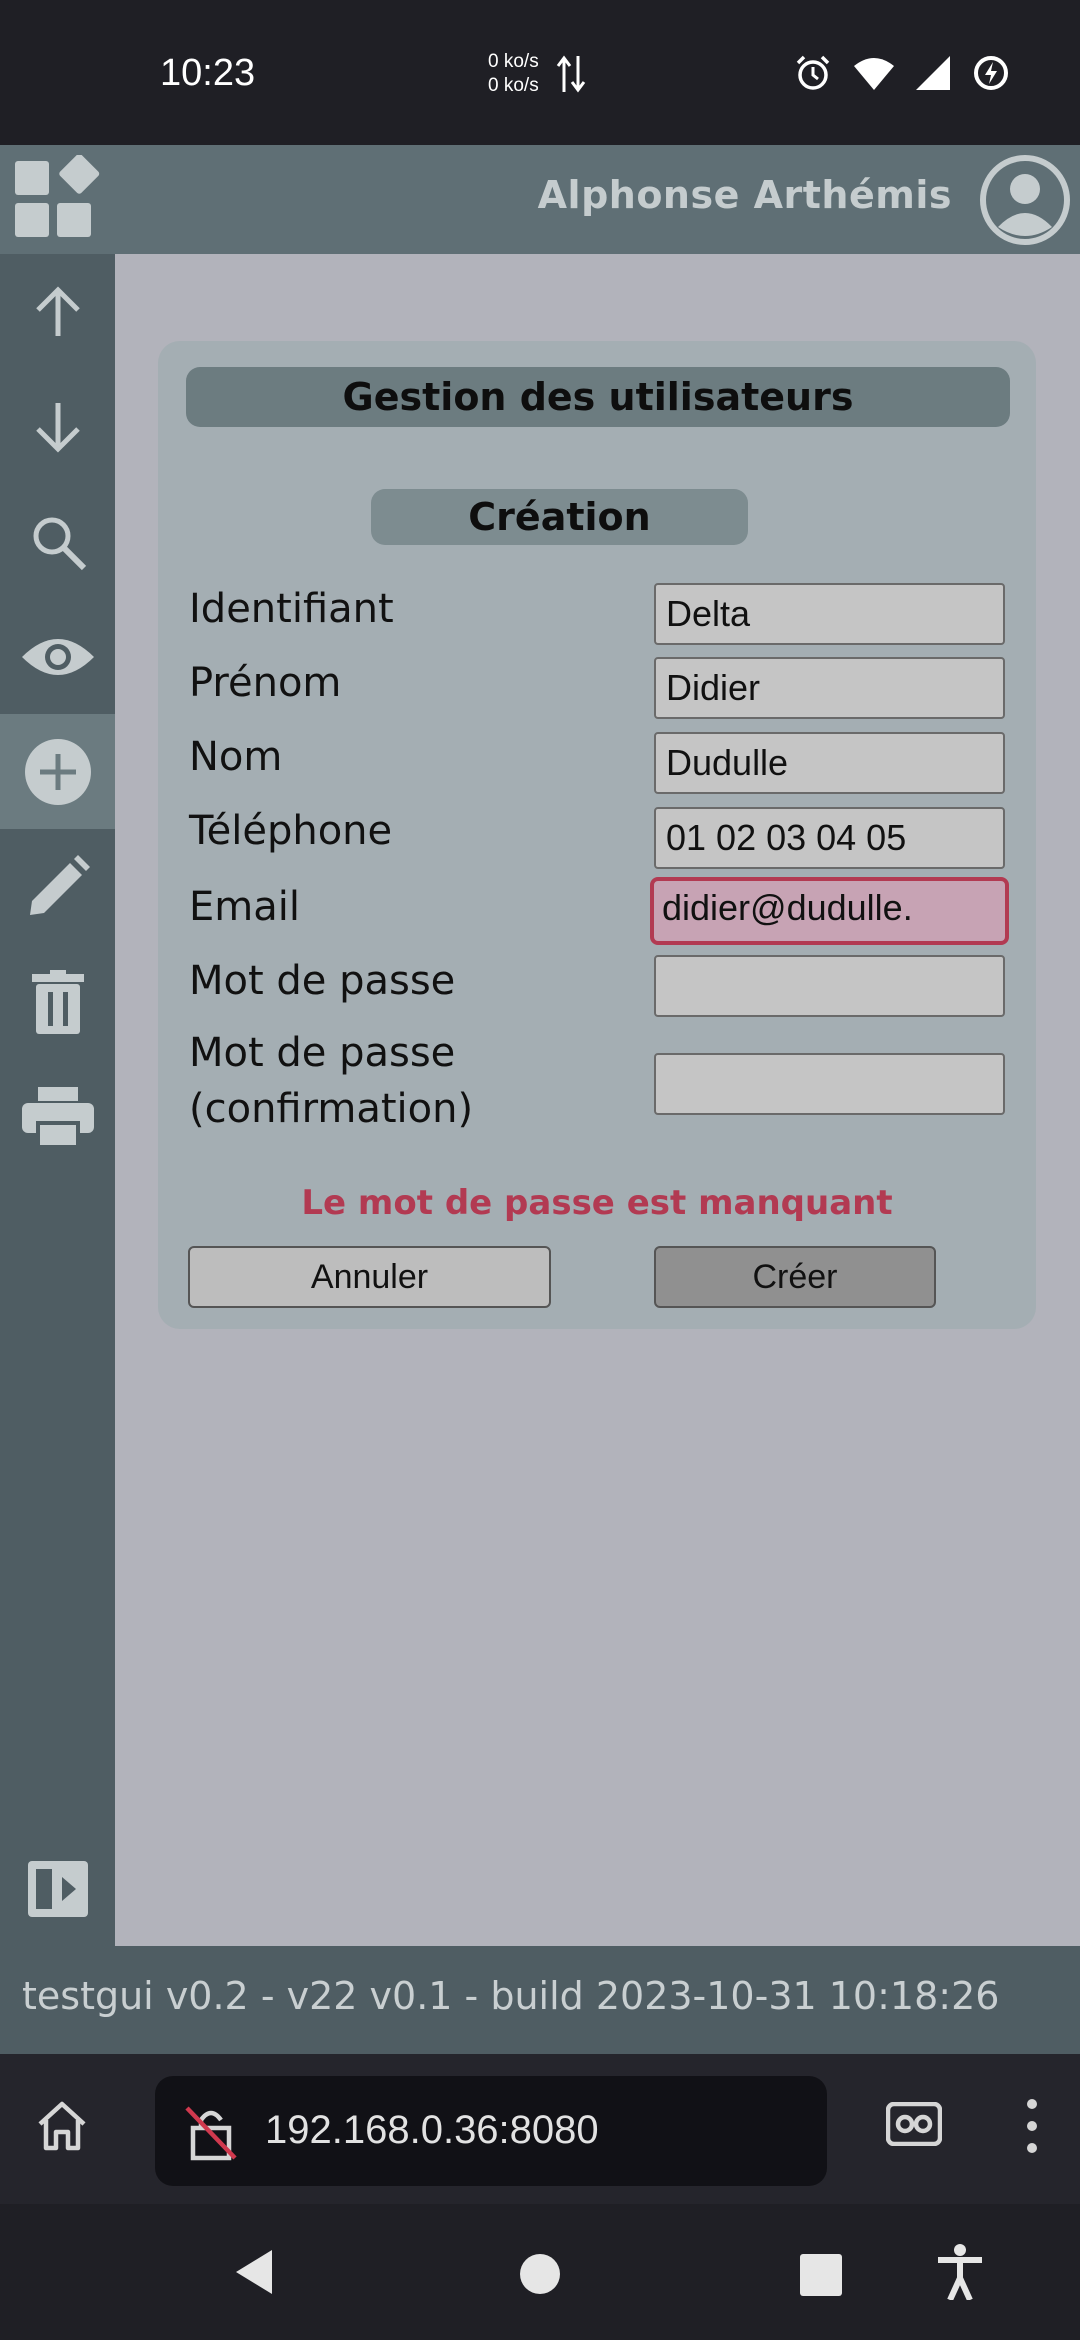 This screenshot has height=2340, width=1080. I want to click on sidebar-item-search, so click(57, 541).